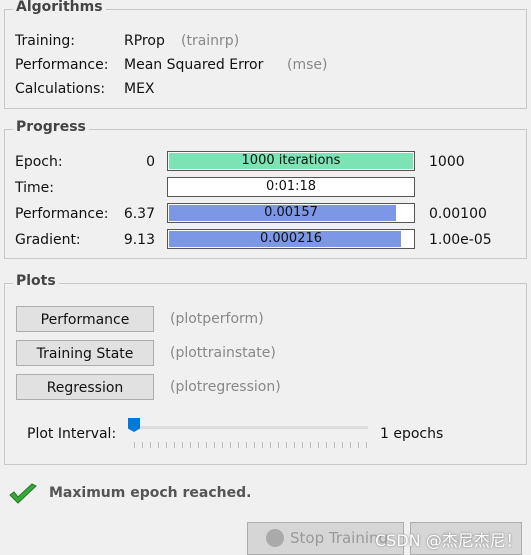 This screenshot has width=531, height=555. I want to click on stop-icon, so click(275, 537).